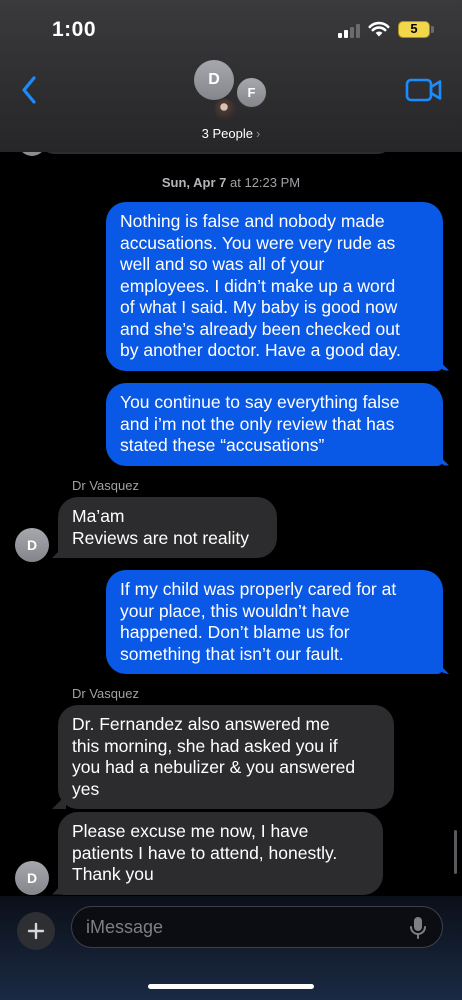 This screenshot has width=462, height=1000. Describe the element at coordinates (263, 182) in the screenshot. I see `timestamp-time: at 12:23 PM` at that location.